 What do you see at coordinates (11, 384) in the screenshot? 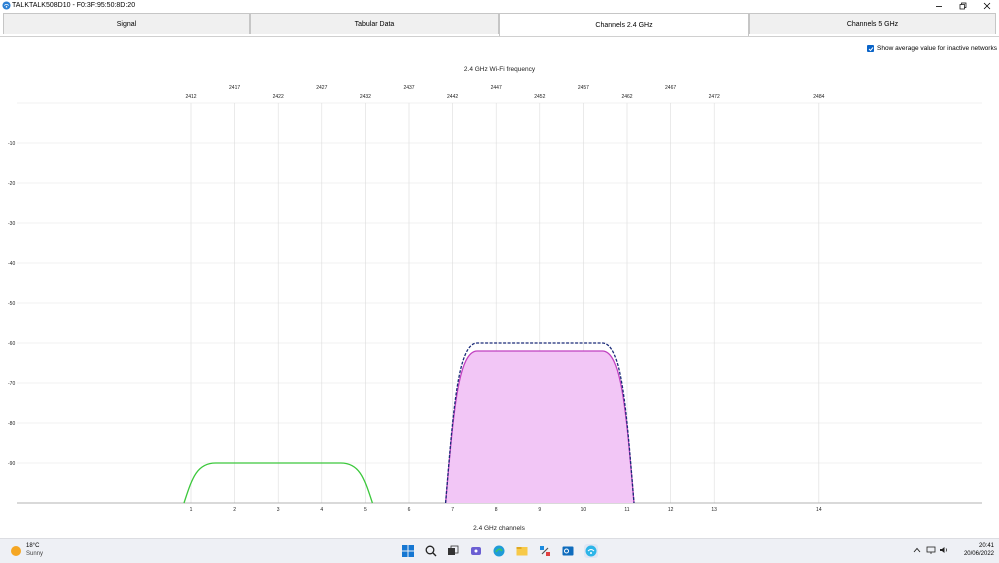
I see `y-tick-label: -70` at bounding box center [11, 384].